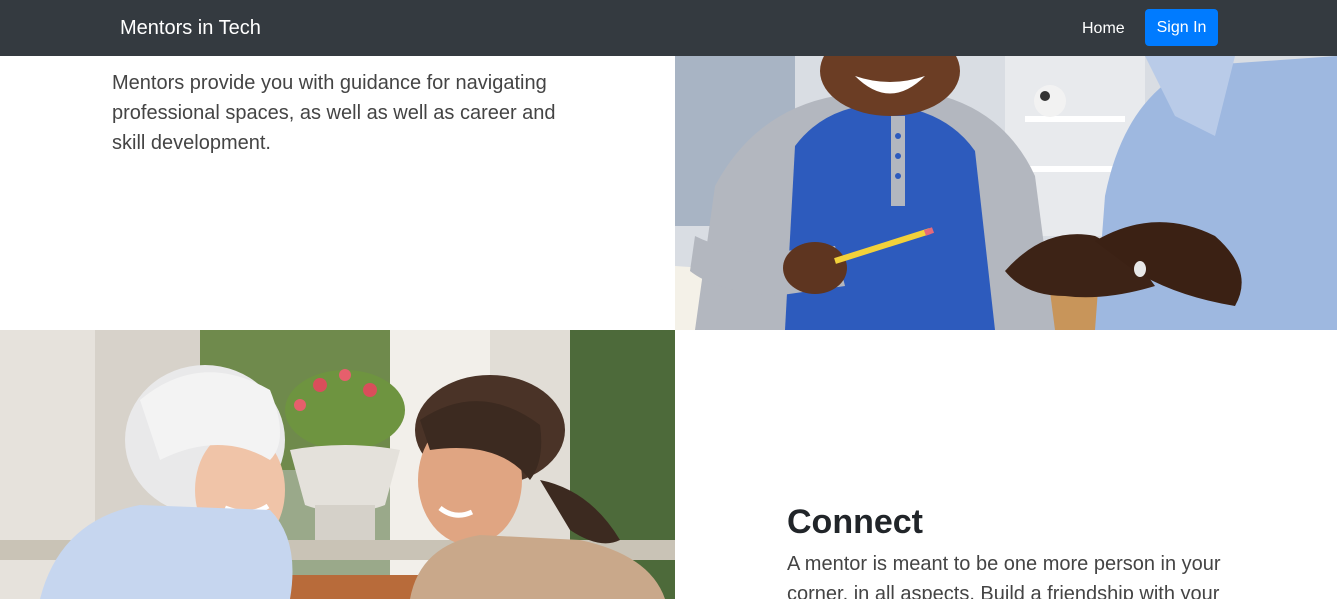 The image size is (1337, 599). What do you see at coordinates (190, 28) in the screenshot?
I see `brand-link: Mentors in Tech` at bounding box center [190, 28].